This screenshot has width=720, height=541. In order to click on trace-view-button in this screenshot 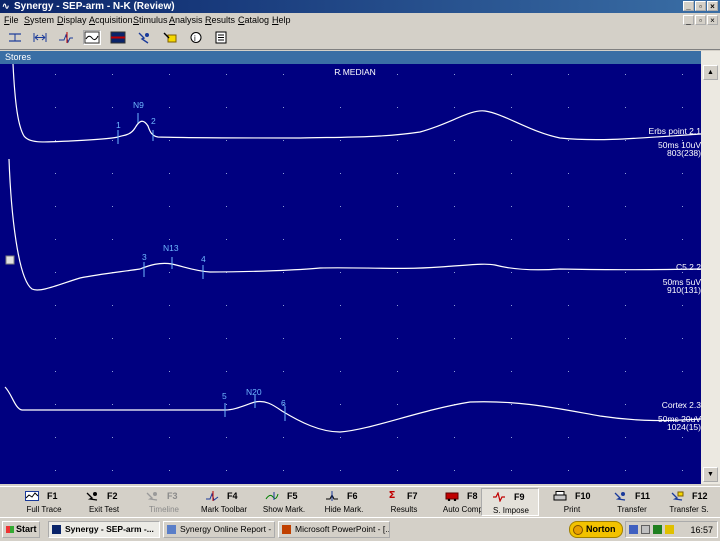, I will do `click(92, 37)`.